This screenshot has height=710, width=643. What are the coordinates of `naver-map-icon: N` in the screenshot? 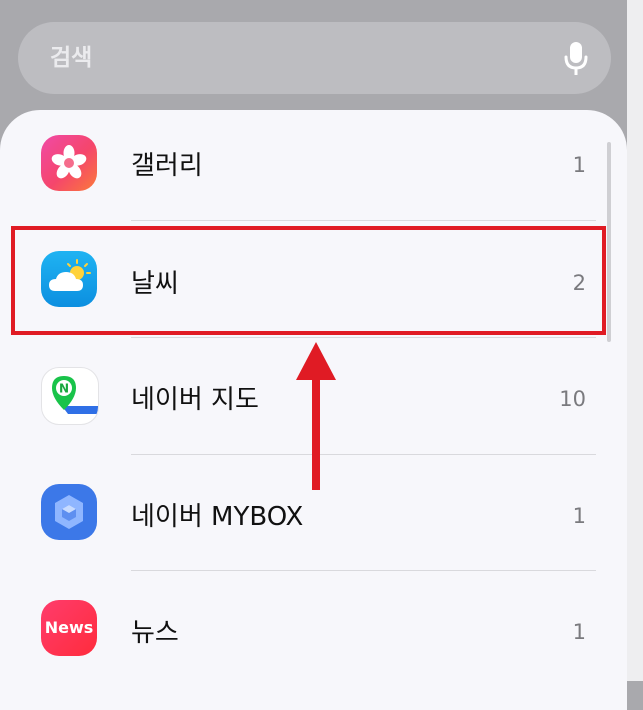 It's located at (70, 396).